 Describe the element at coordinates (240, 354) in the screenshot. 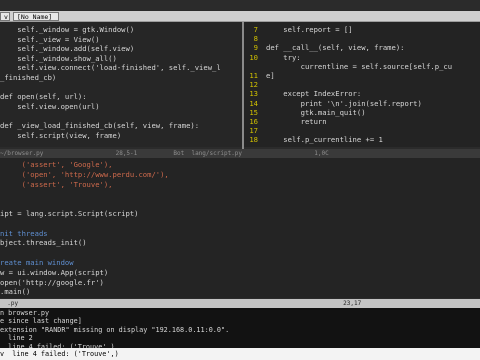

I see `command-line: v line 4 failed: ('Trouve',)` at that location.